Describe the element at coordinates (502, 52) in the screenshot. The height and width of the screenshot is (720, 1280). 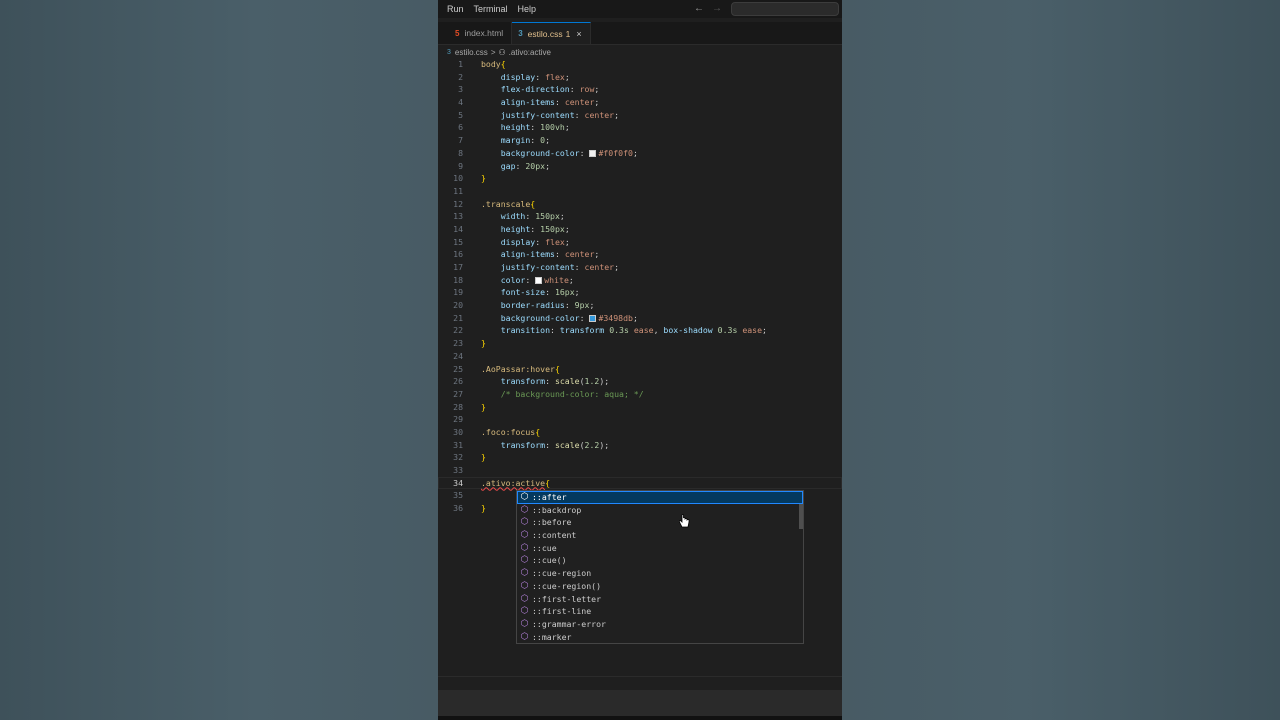
I see `symbol-icon: ⚇` at that location.